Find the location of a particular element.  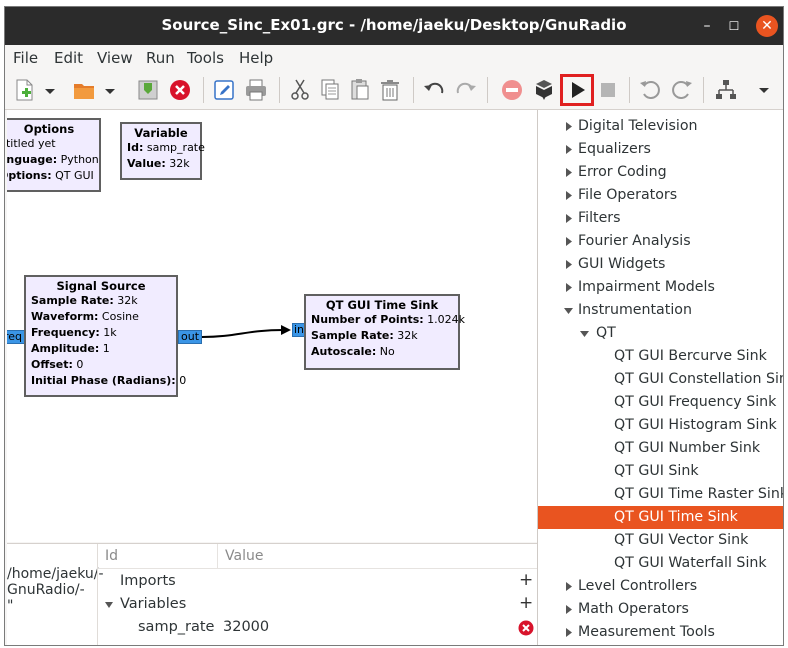

tree-item-qt-gui-frequency-sink: QT GUI Frequency Sink is located at coordinates (660, 402).